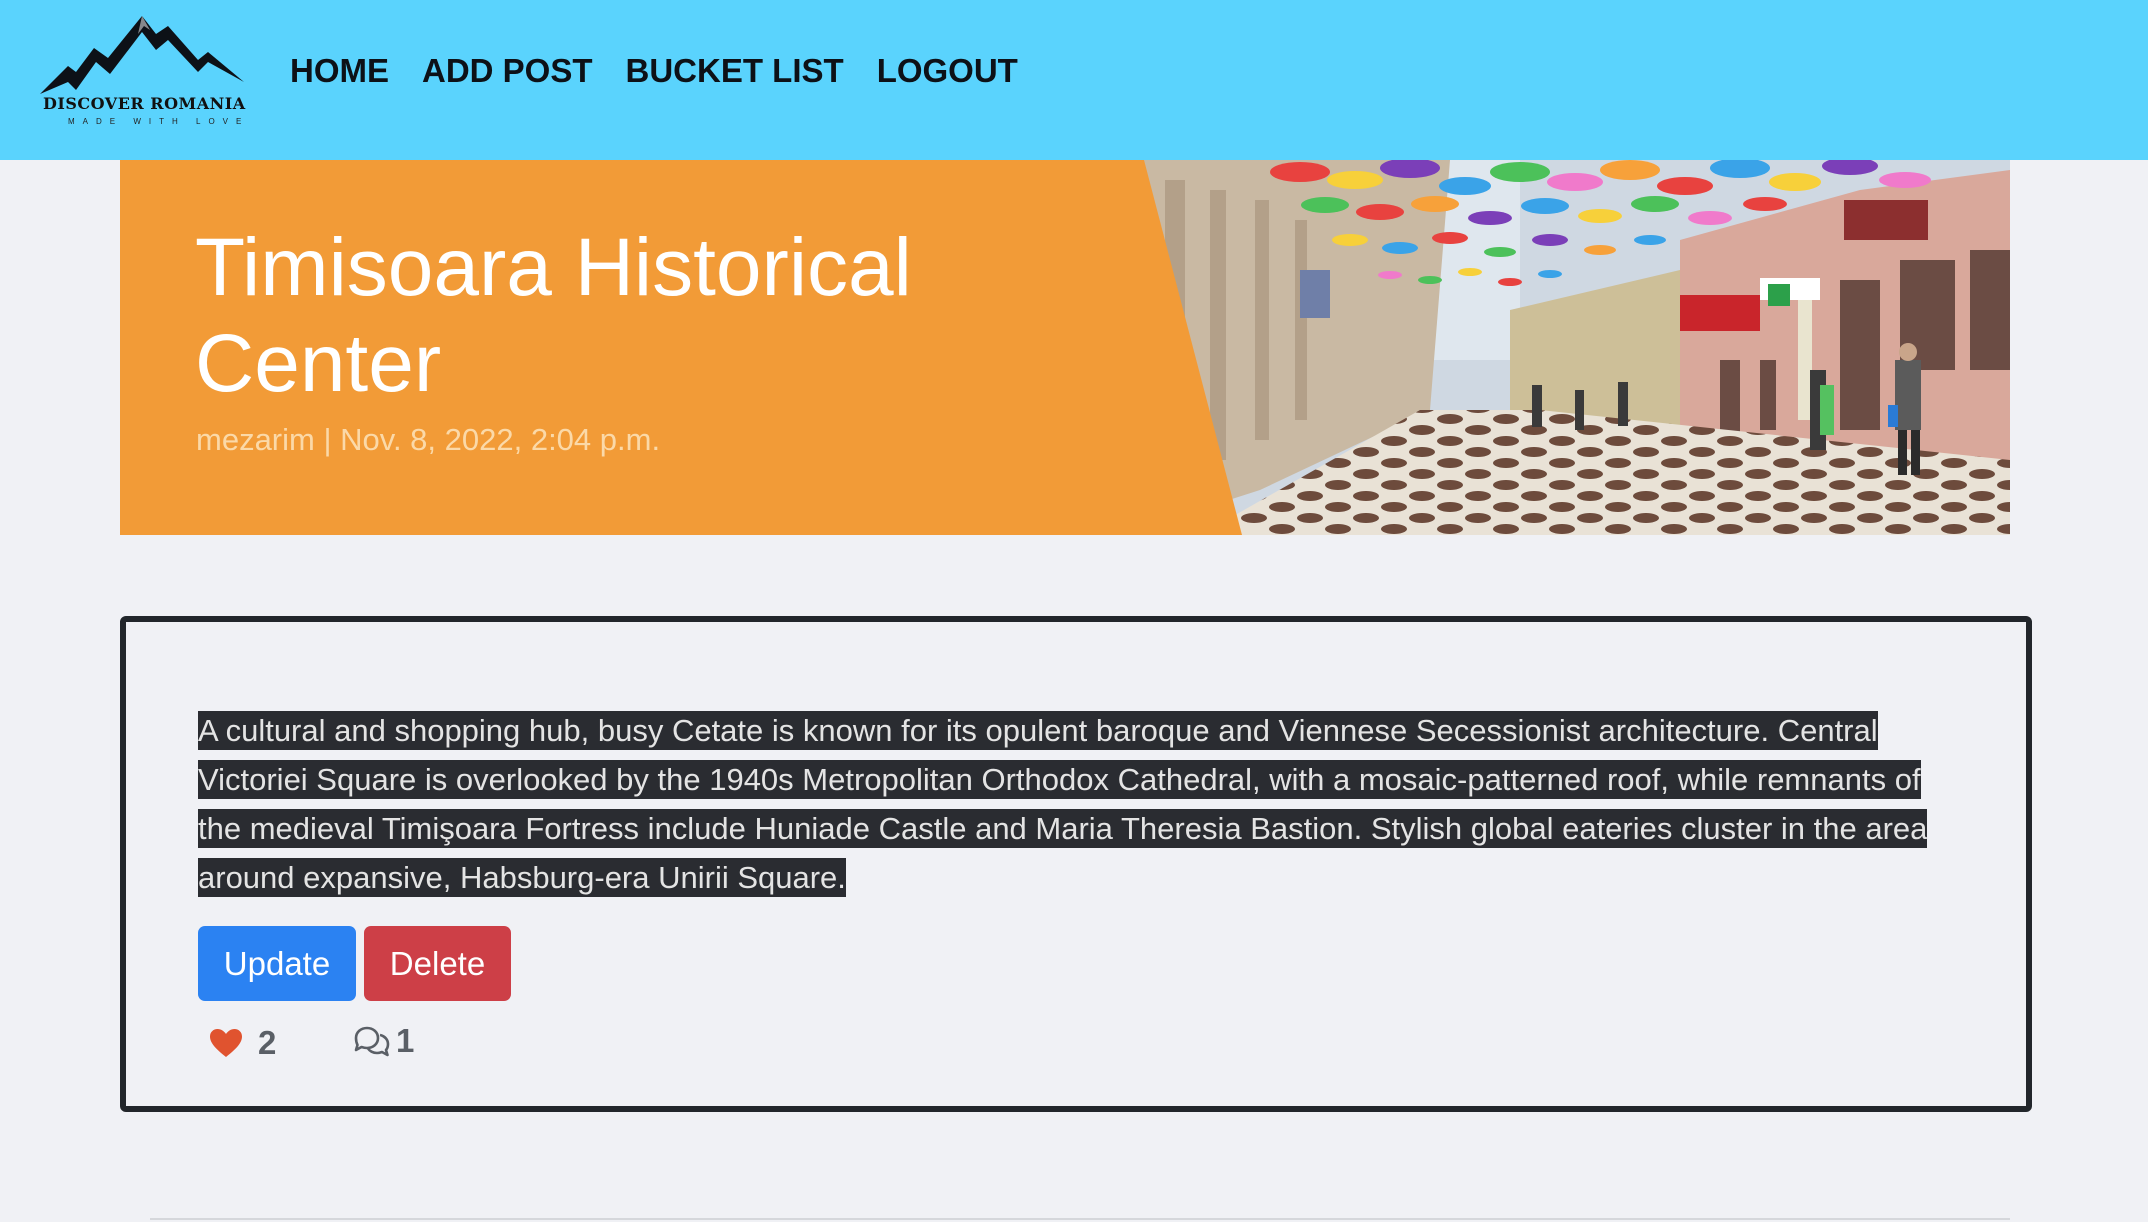 This screenshot has width=2148, height=1222. I want to click on divider, so click(1080, 1219).